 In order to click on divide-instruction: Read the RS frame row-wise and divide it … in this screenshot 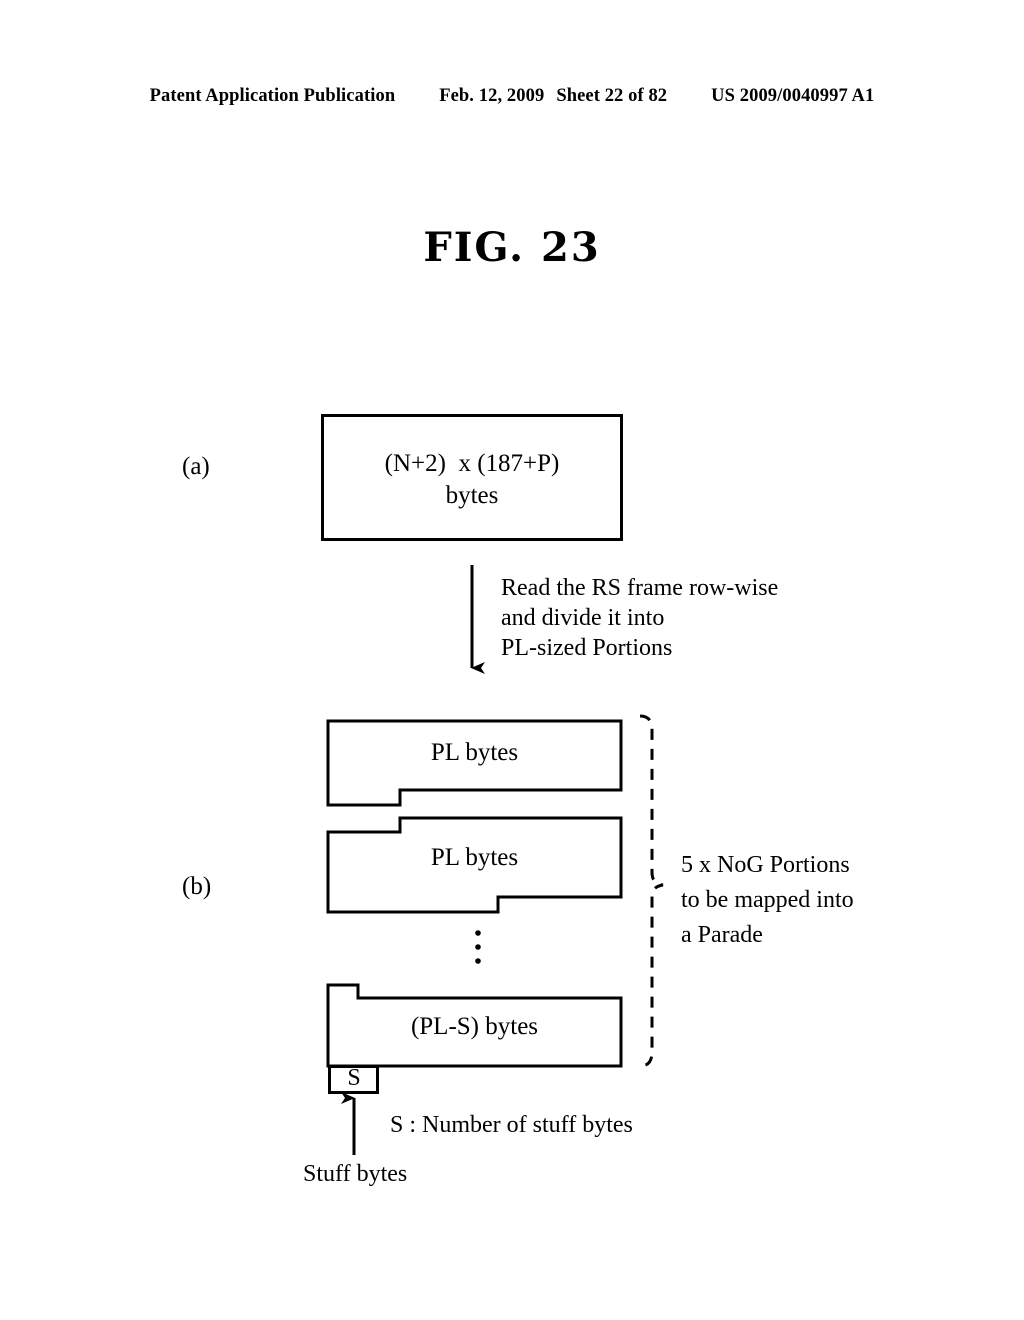, I will do `click(639, 618)`.